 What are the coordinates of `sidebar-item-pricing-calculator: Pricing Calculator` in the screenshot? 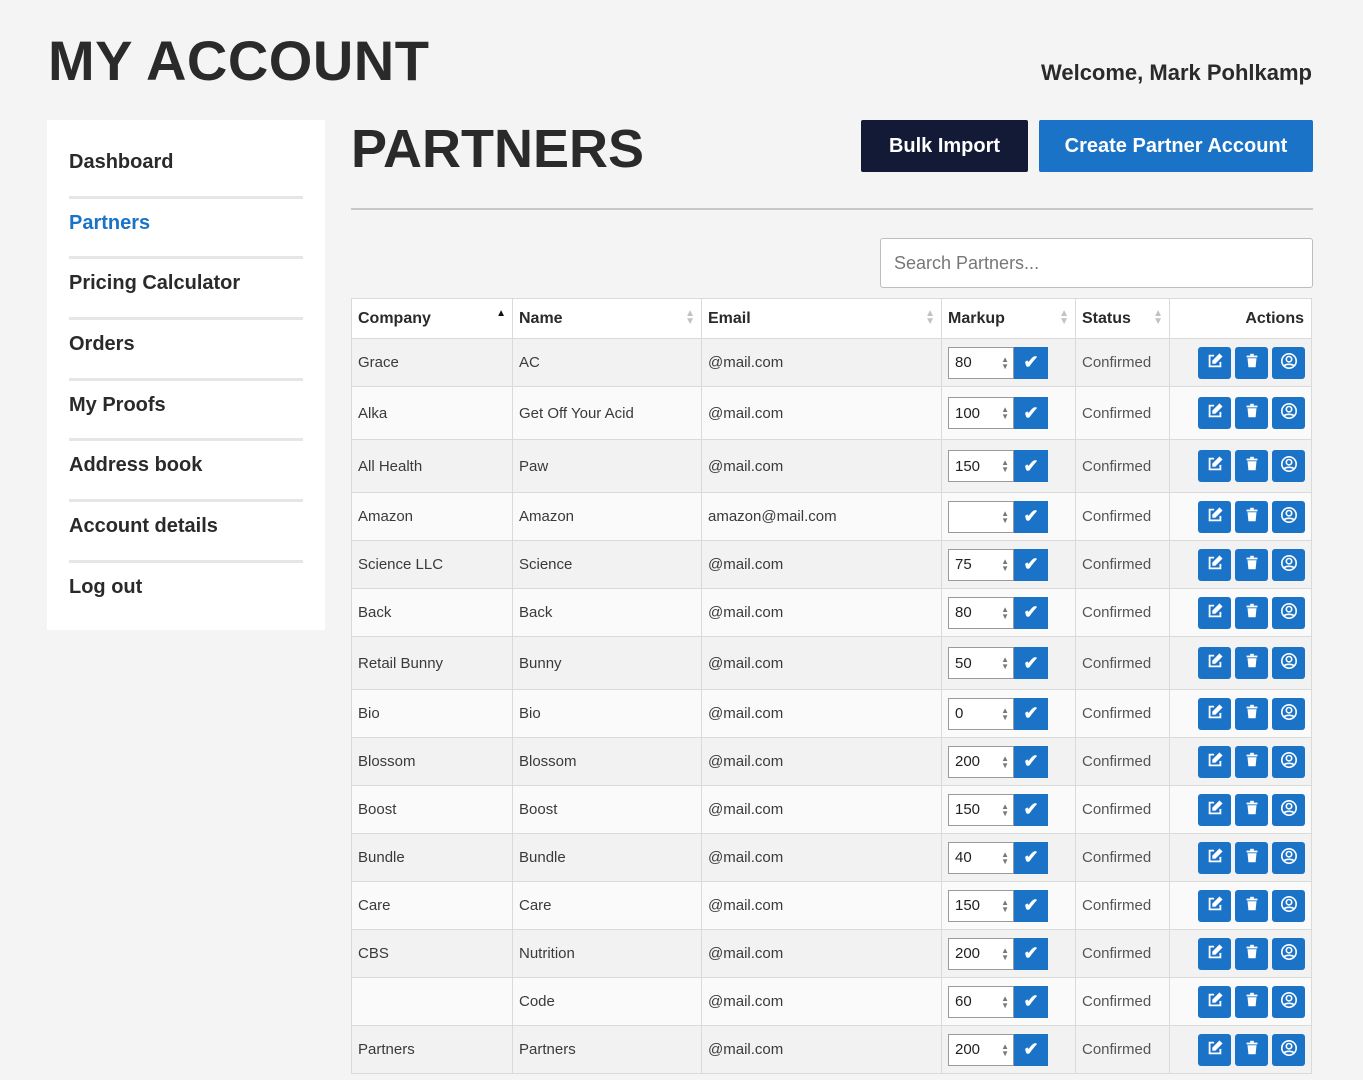 It's located at (186, 290).